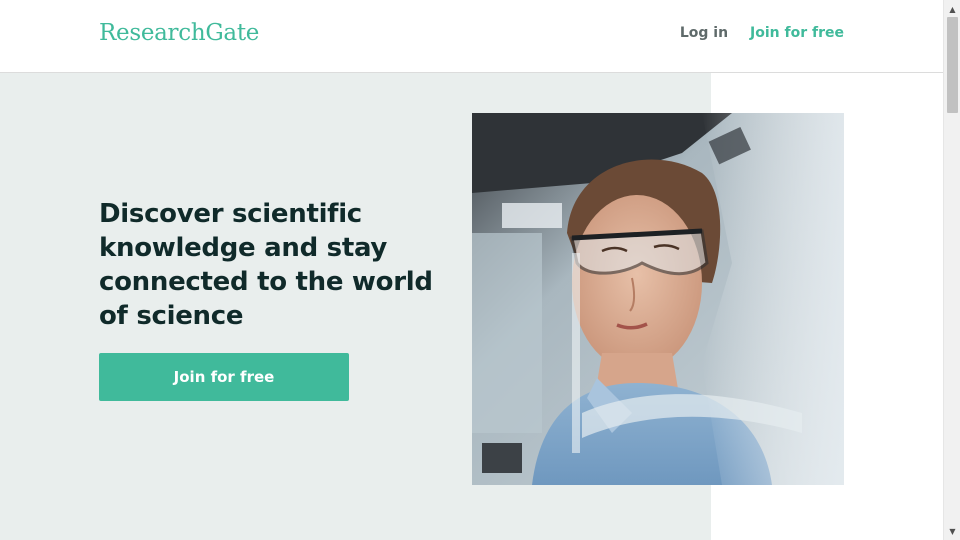  What do you see at coordinates (704, 33) in the screenshot?
I see `login-link: Log in` at bounding box center [704, 33].